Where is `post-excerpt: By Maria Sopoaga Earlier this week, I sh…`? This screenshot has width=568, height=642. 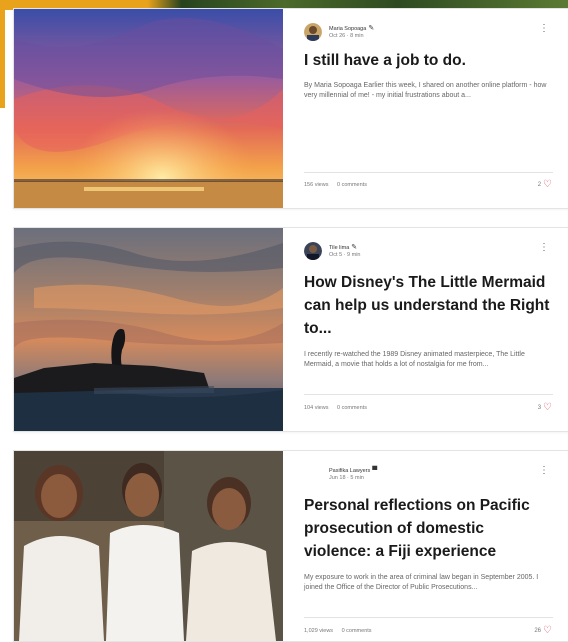
post-excerpt: By Maria Sopoaga Earlier this week, I sh… is located at coordinates (425, 90).